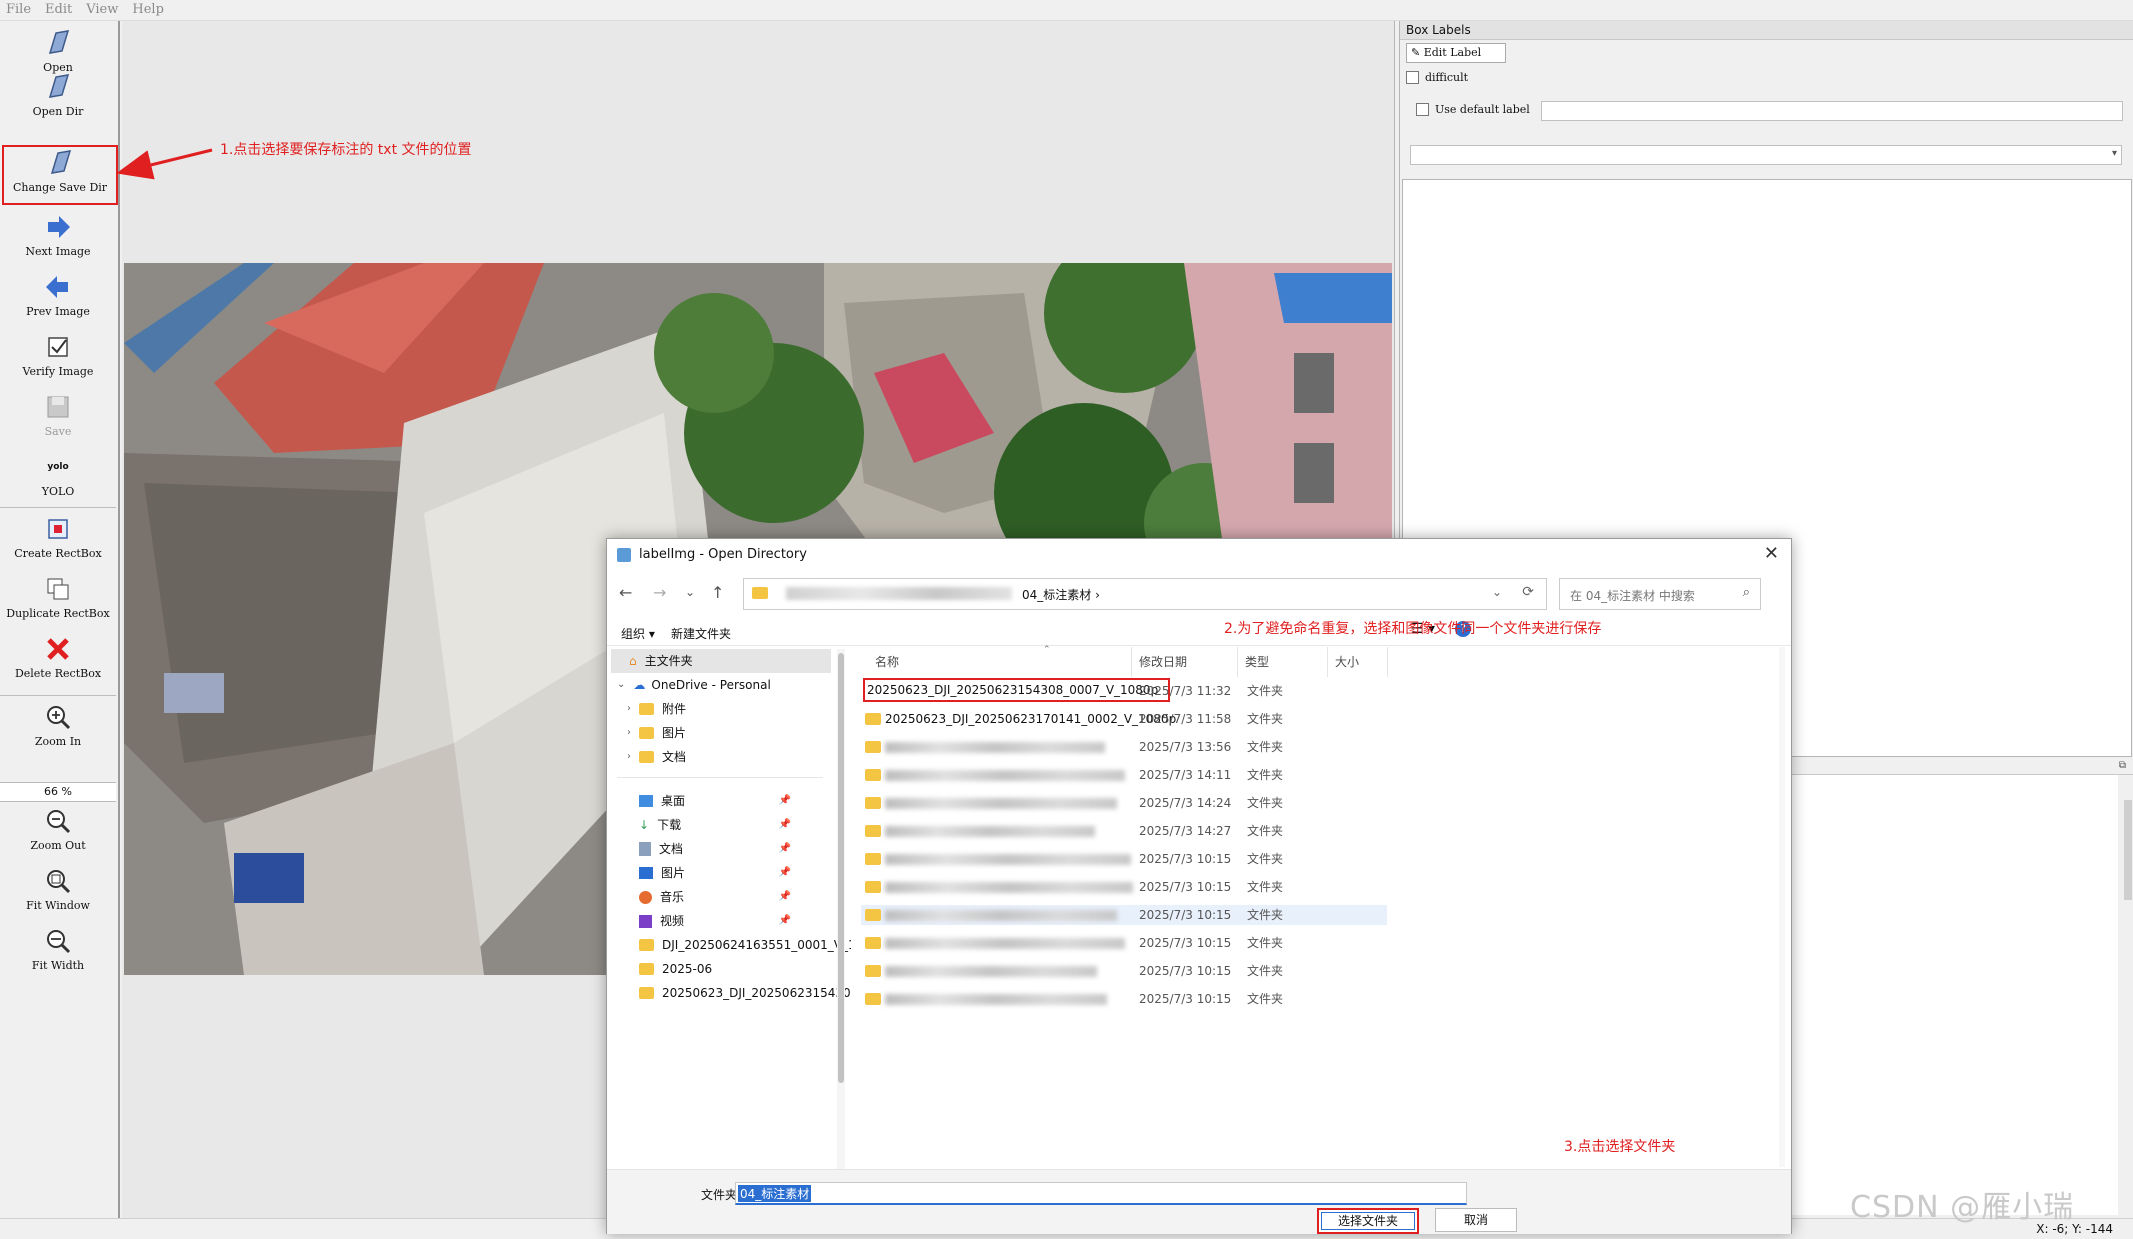  What do you see at coordinates (1473, 109) in the screenshot?
I see `use-default-label-checkbox: Use default label` at bounding box center [1473, 109].